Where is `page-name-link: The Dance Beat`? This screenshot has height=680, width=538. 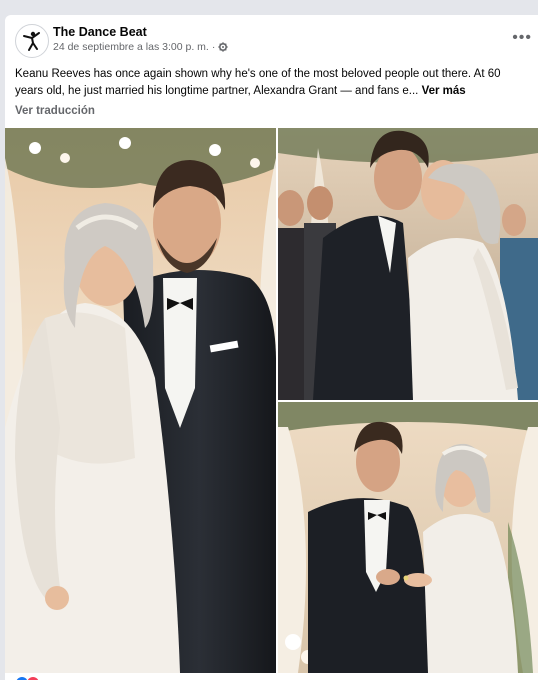
page-name-link: The Dance Beat is located at coordinates (100, 32).